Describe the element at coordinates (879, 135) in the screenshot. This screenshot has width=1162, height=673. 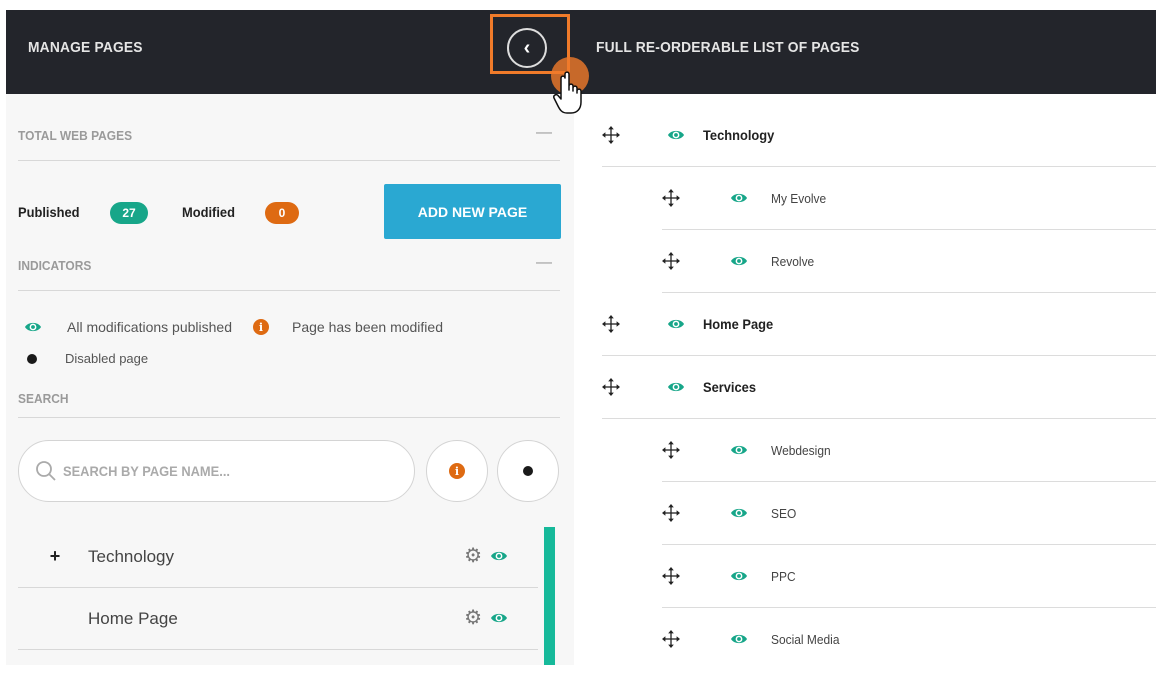
I see `tree-row: Technology` at that location.